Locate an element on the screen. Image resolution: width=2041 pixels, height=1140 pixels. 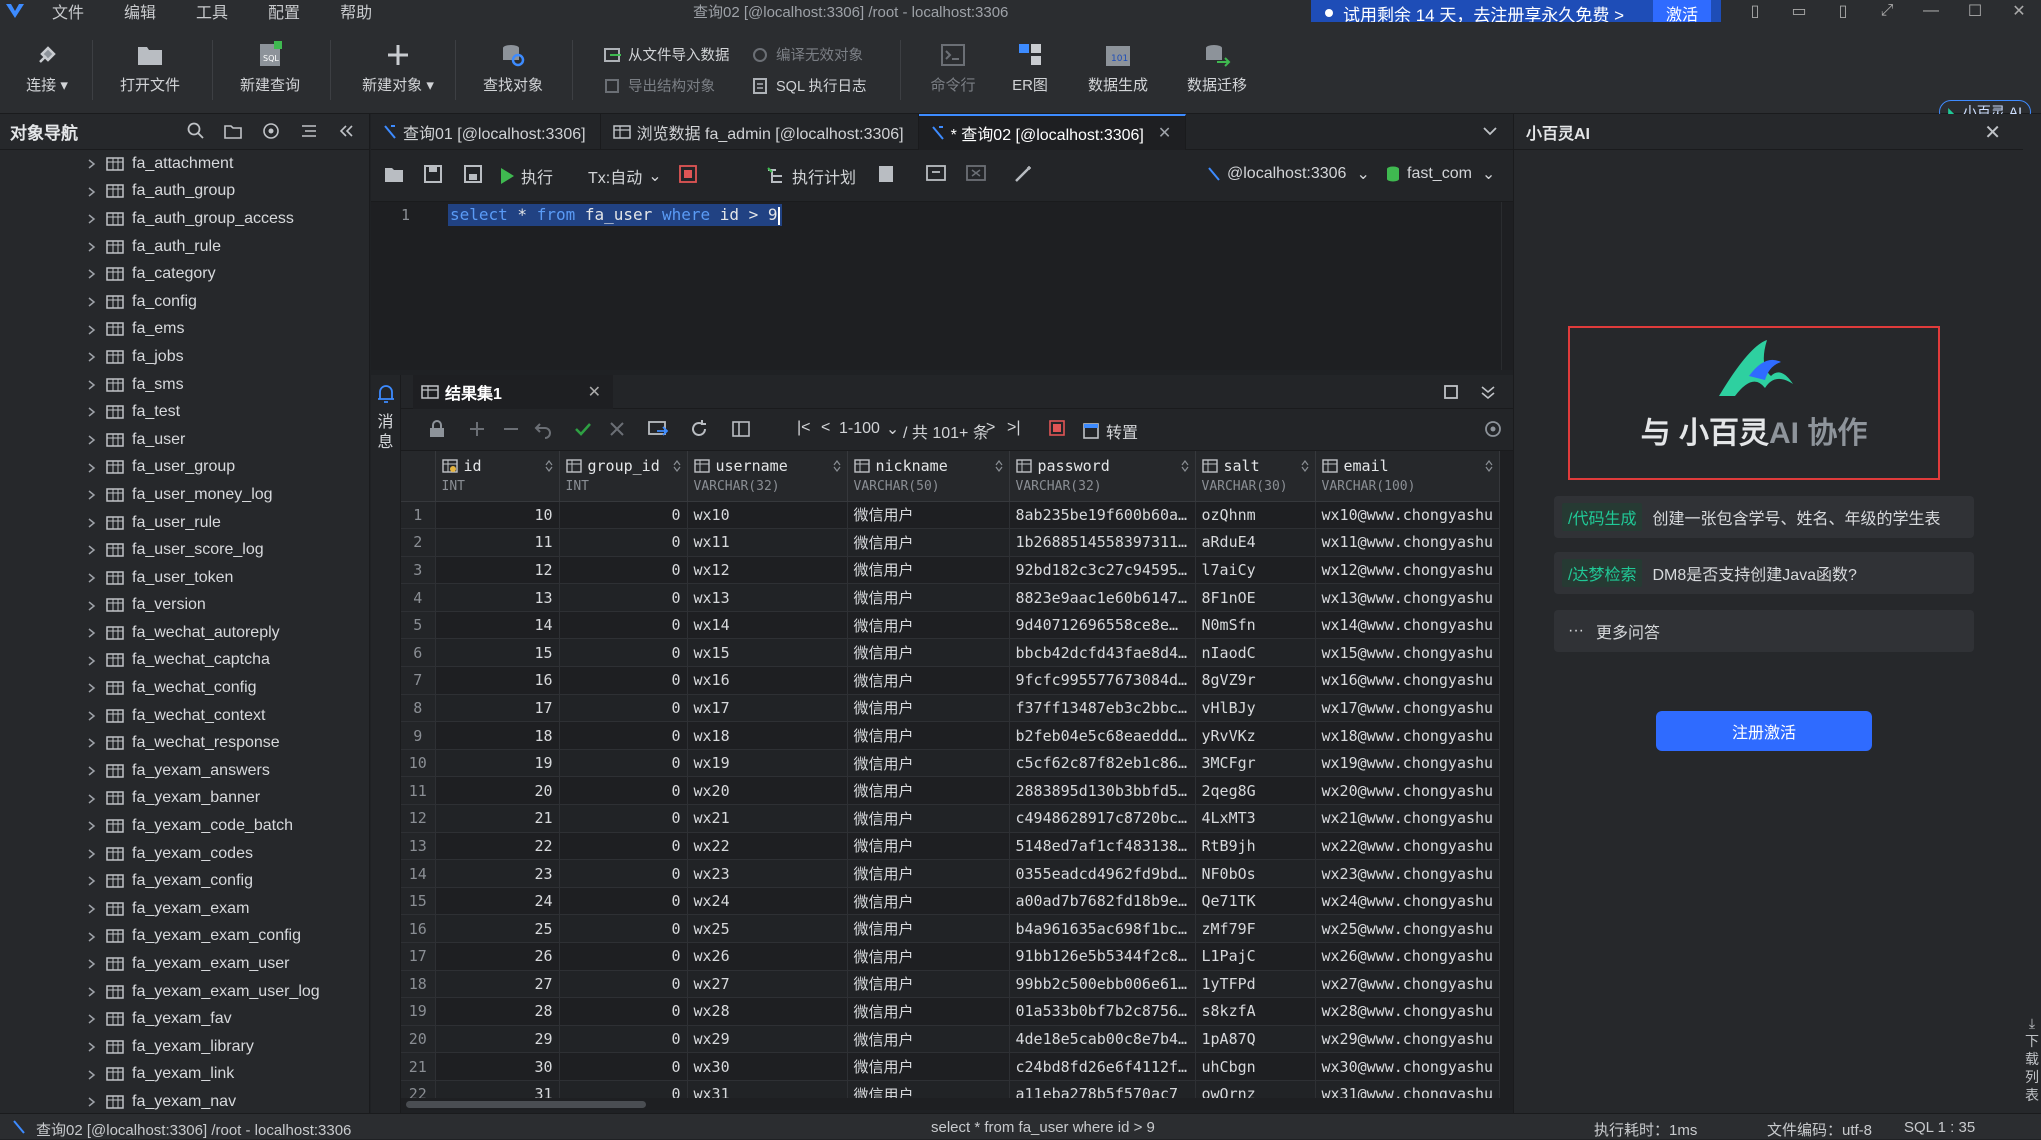
comment-button is located at coordinates (976, 174).